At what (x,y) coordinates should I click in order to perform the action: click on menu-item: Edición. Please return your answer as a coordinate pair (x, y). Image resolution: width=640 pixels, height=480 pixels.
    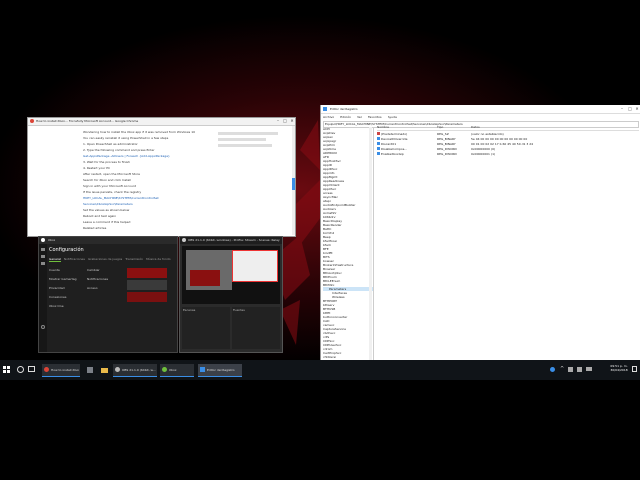
    Looking at the image, I should click on (345, 117).